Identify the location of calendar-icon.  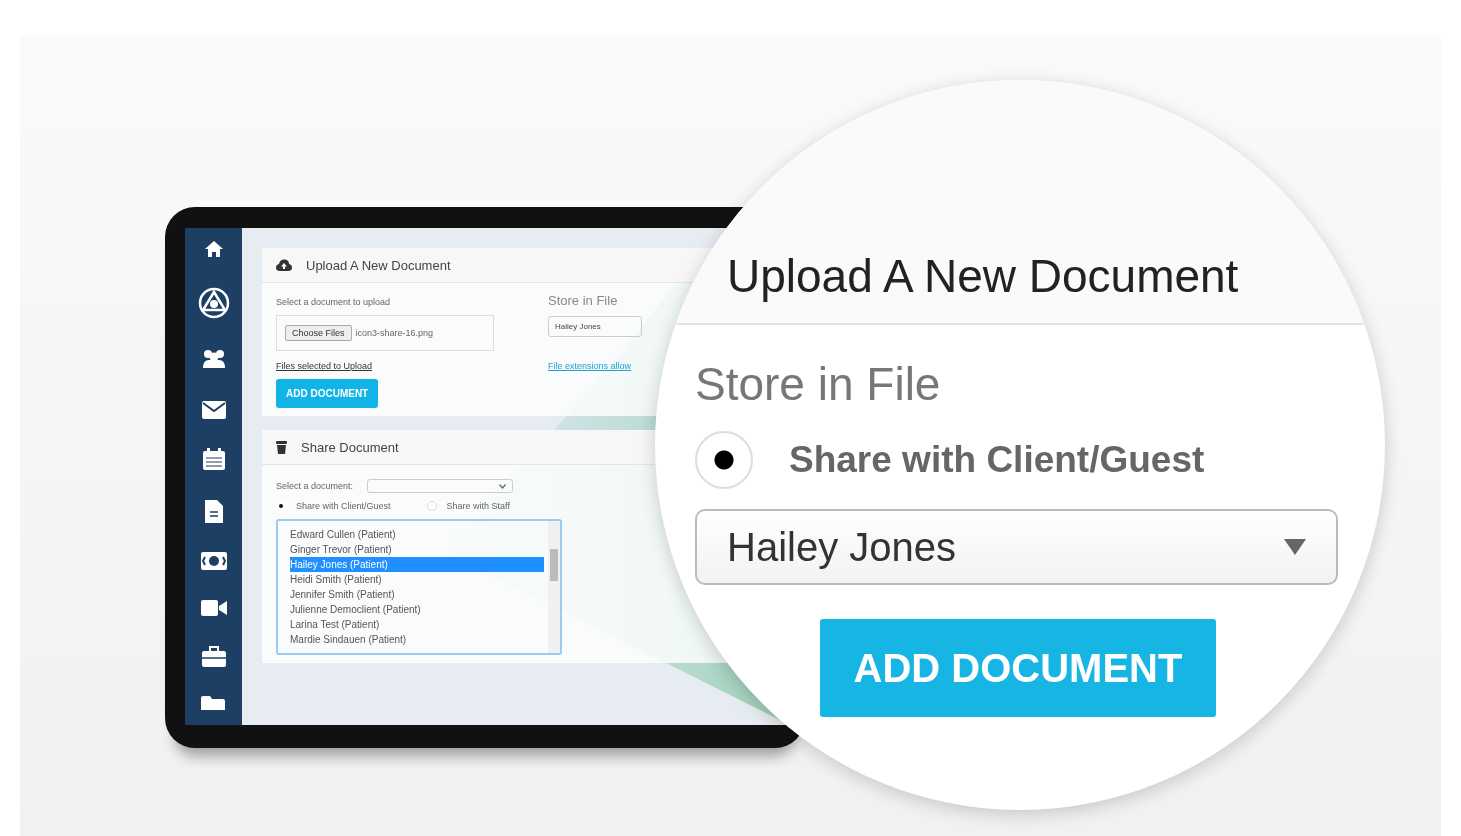
(213, 459).